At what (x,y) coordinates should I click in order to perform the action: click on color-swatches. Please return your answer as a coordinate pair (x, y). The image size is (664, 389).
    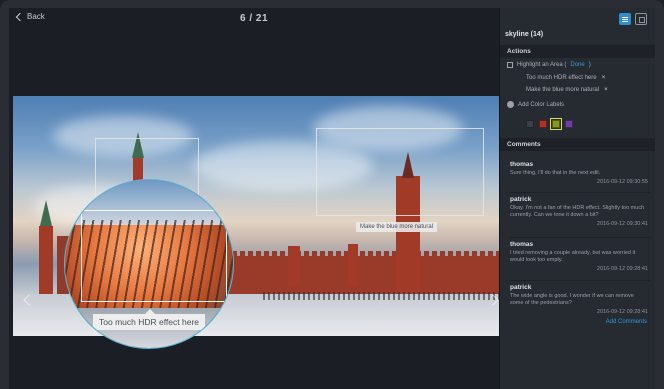
    Looking at the image, I should click on (549, 124).